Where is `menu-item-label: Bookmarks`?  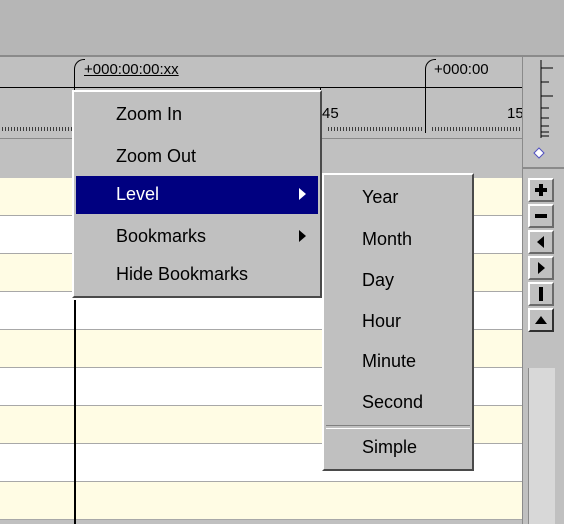 menu-item-label: Bookmarks is located at coordinates (161, 236).